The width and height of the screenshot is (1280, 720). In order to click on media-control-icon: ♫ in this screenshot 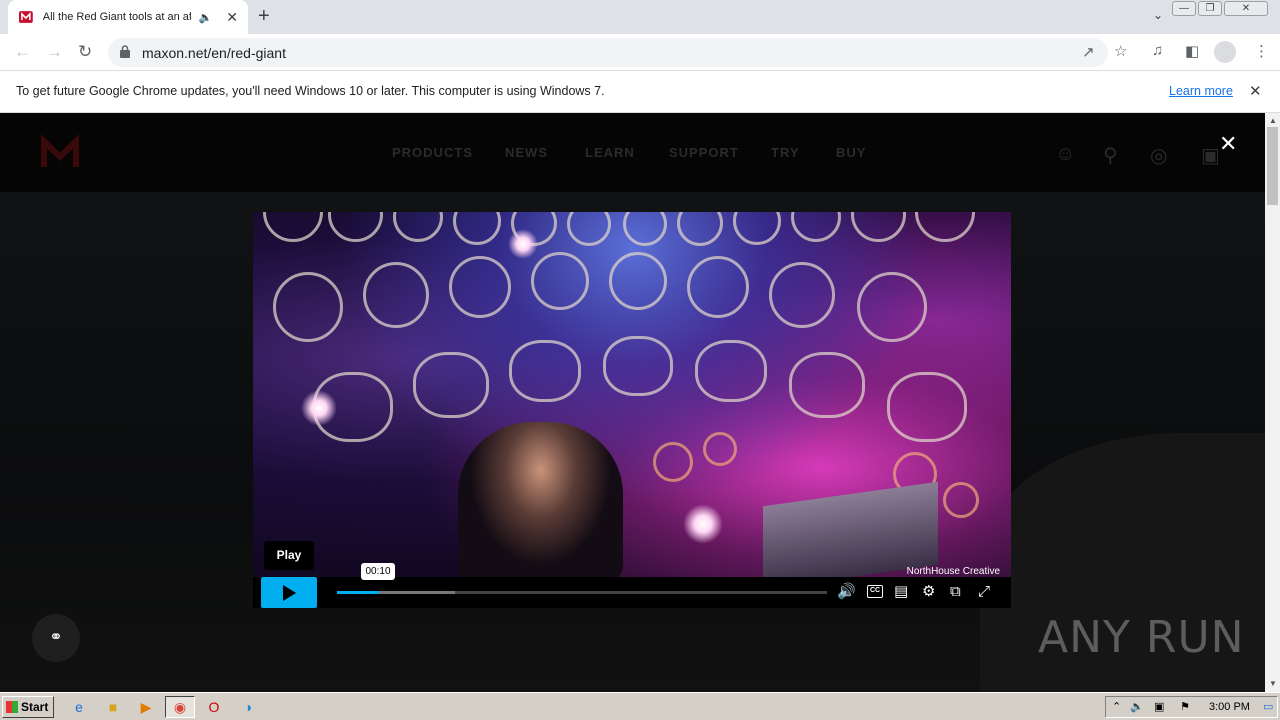, I will do `click(1157, 50)`.